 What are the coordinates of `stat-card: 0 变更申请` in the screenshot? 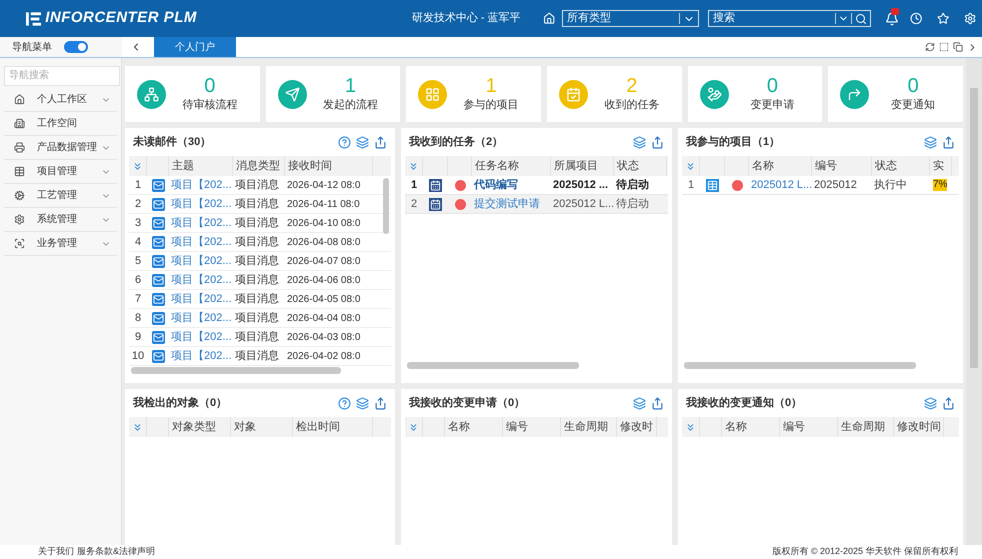 It's located at (755, 94).